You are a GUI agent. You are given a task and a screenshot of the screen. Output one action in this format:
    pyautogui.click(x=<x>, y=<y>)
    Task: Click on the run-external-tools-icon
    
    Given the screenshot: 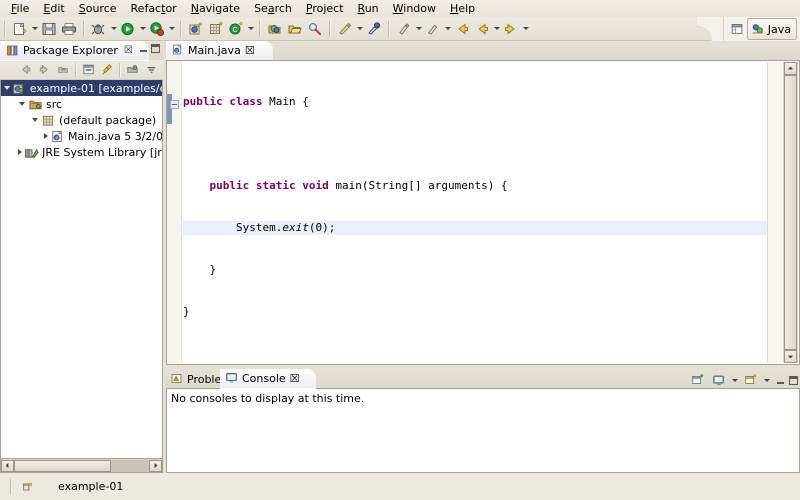 What is the action you would take?
    pyautogui.click(x=157, y=29)
    